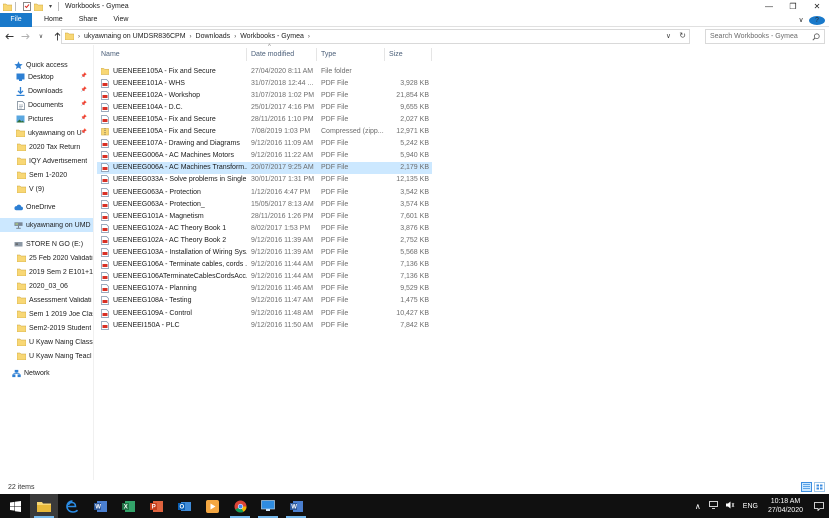 The height and width of the screenshot is (518, 829). Describe the element at coordinates (46, 77) in the screenshot. I see `sidebar-item-desktop: Desktop 📌` at that location.